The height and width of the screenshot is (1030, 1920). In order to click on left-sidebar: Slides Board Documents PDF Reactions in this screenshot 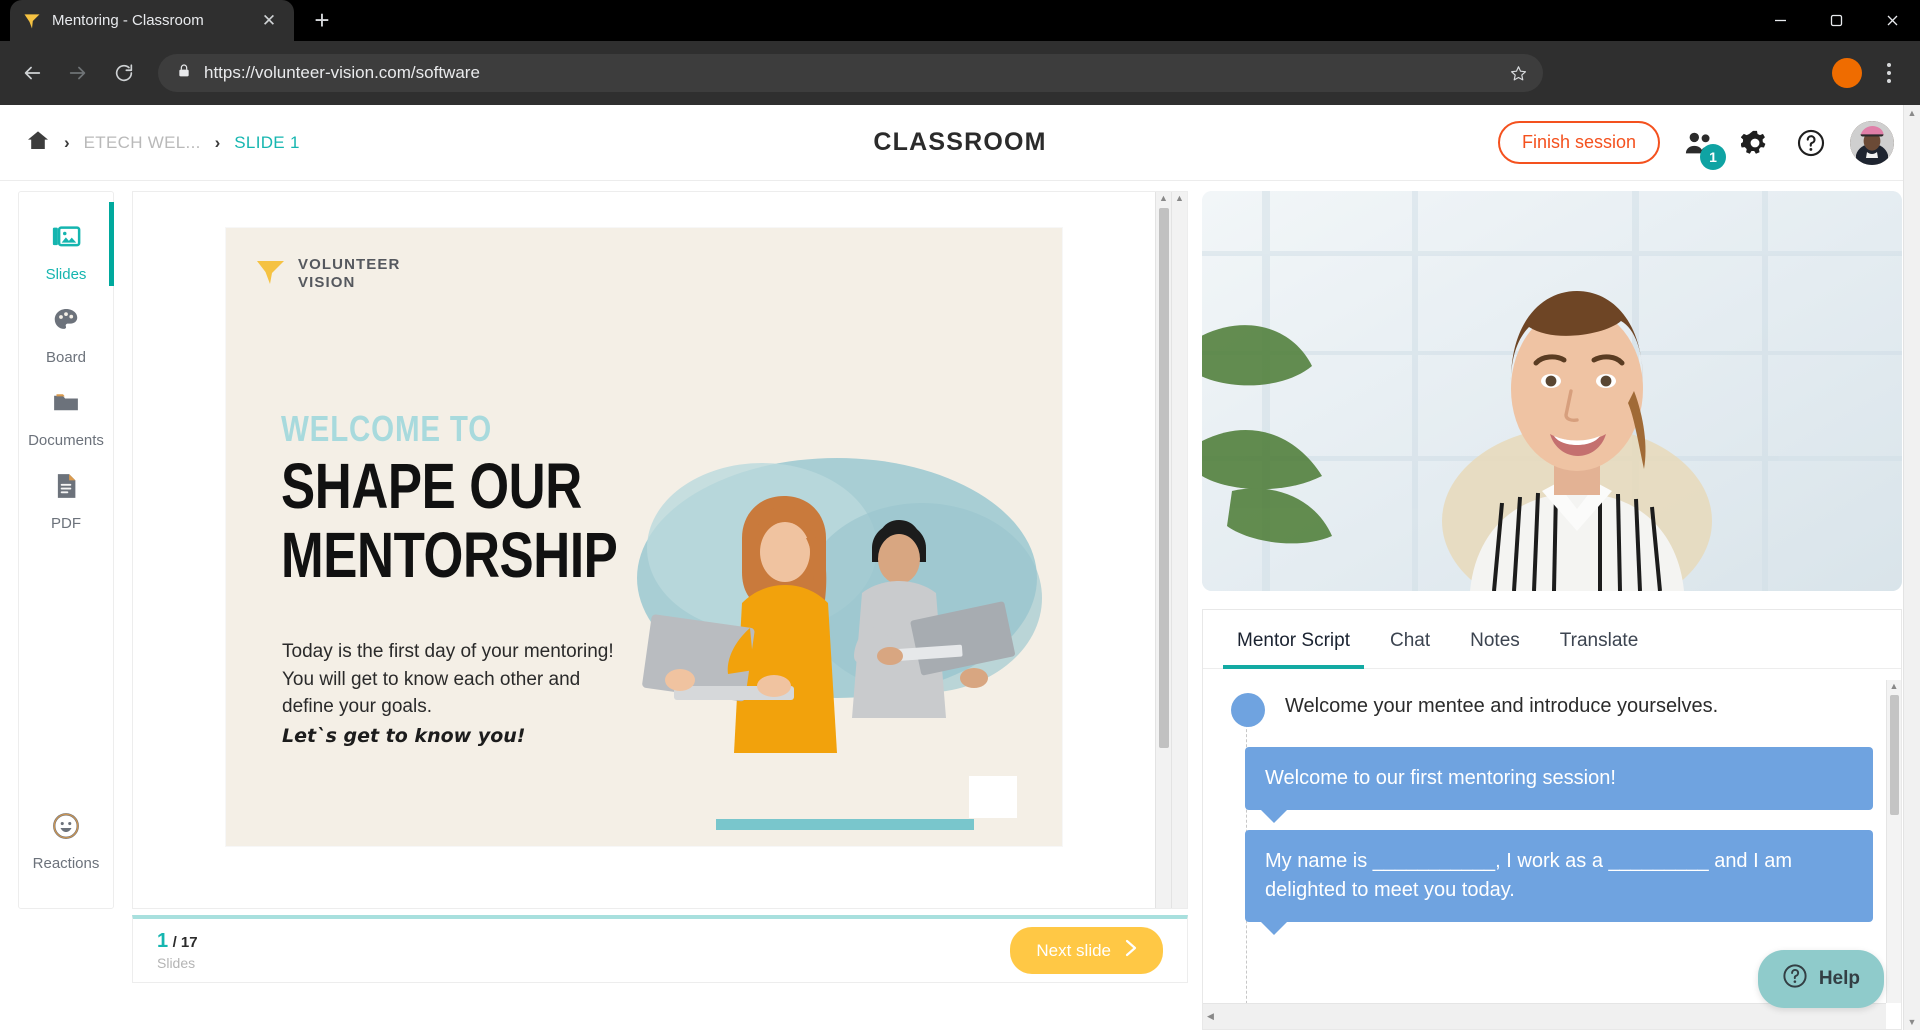, I will do `click(68, 610)`.